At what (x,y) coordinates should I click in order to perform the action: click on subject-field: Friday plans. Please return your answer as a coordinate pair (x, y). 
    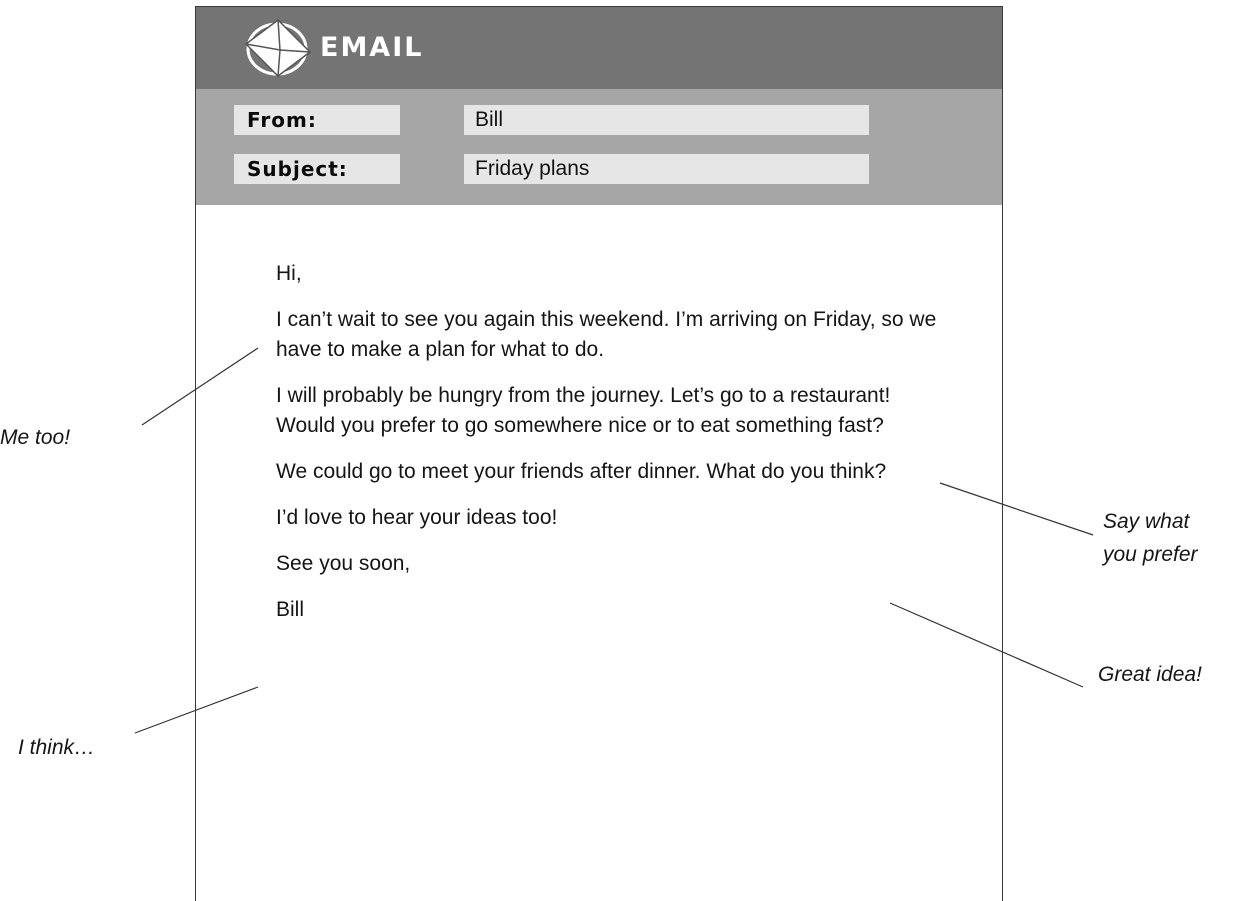
    Looking at the image, I should click on (666, 169).